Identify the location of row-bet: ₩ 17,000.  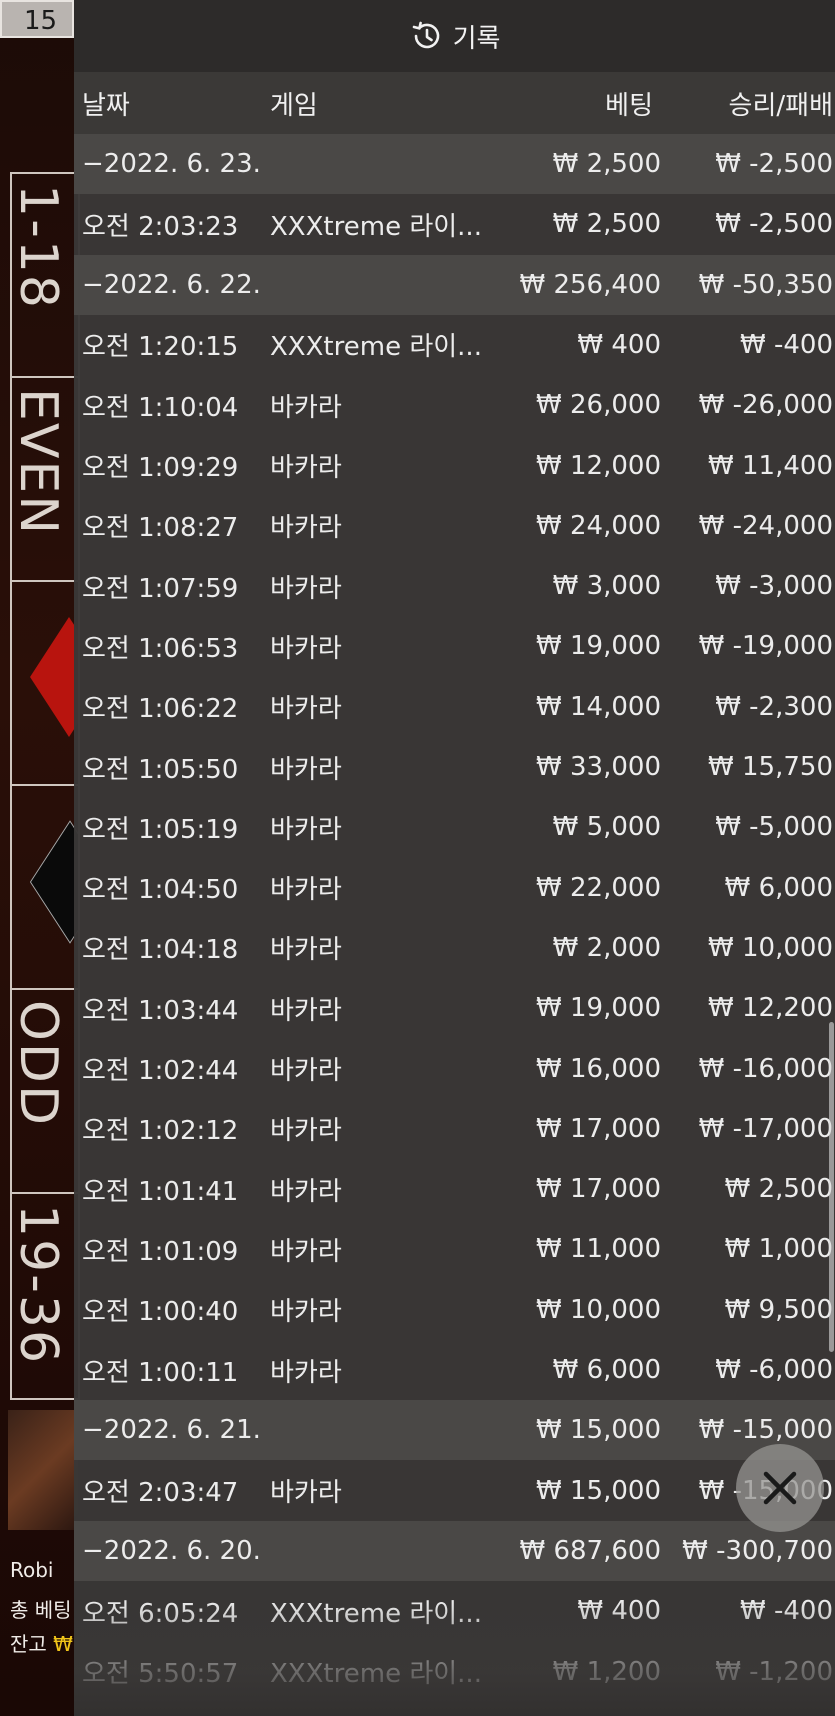
(598, 1128).